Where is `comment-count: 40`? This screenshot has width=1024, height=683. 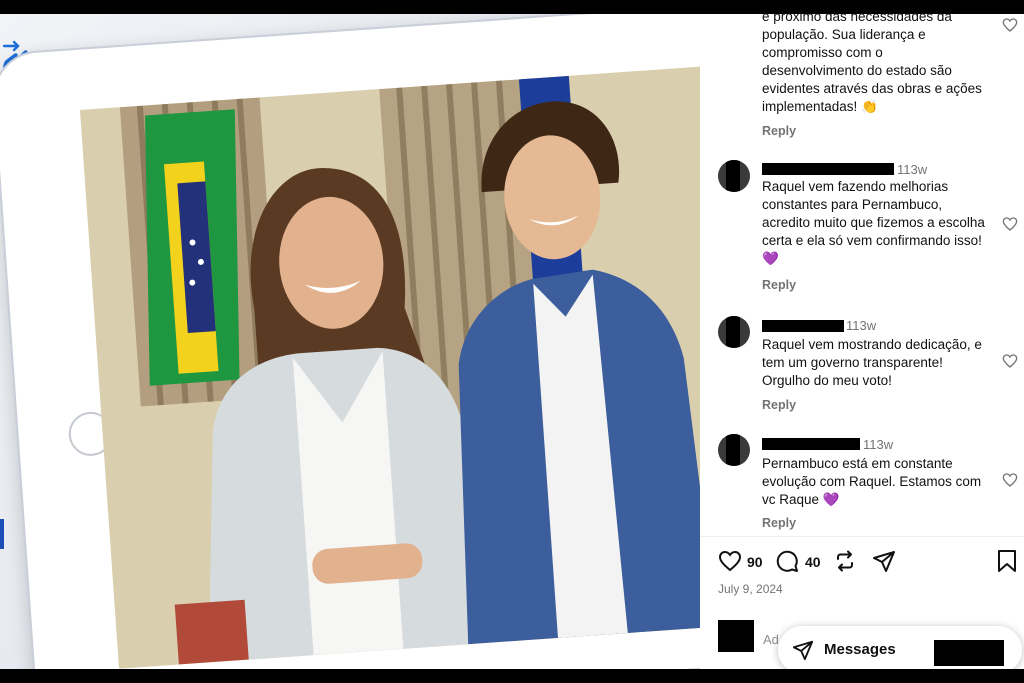
comment-count: 40 is located at coordinates (813, 562).